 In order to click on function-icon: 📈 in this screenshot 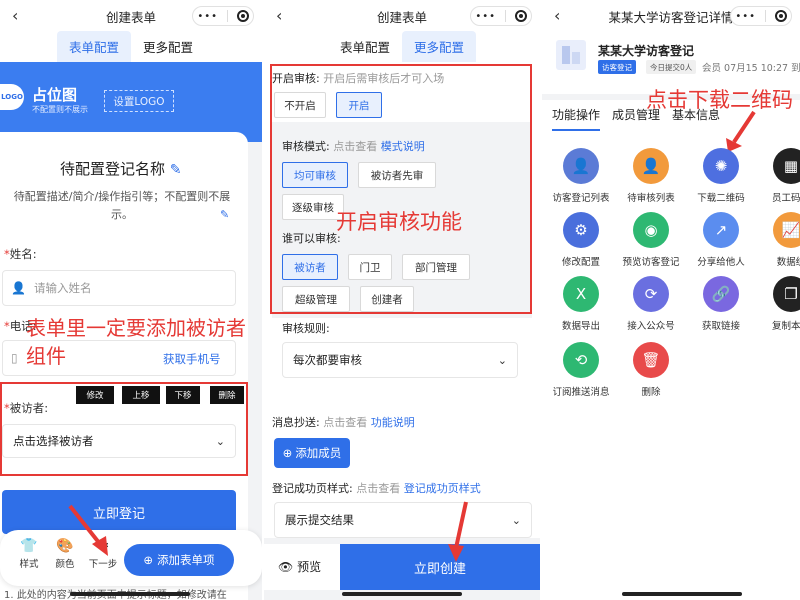, I will do `click(786, 230)`.